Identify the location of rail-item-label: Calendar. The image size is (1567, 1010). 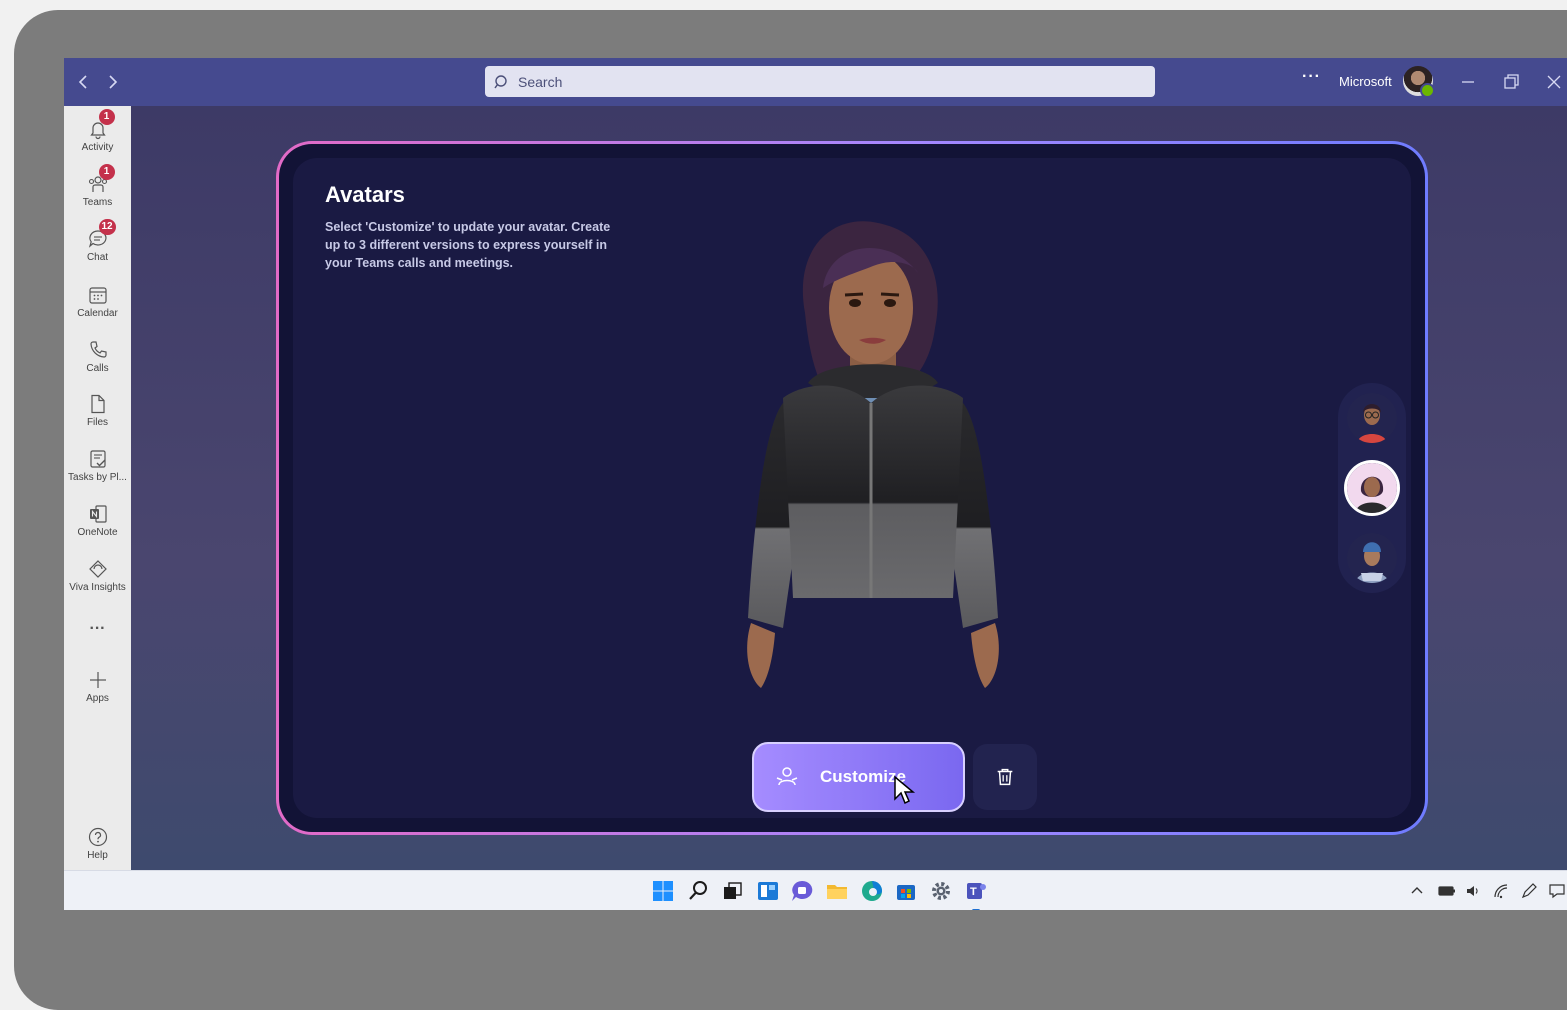
(97, 313).